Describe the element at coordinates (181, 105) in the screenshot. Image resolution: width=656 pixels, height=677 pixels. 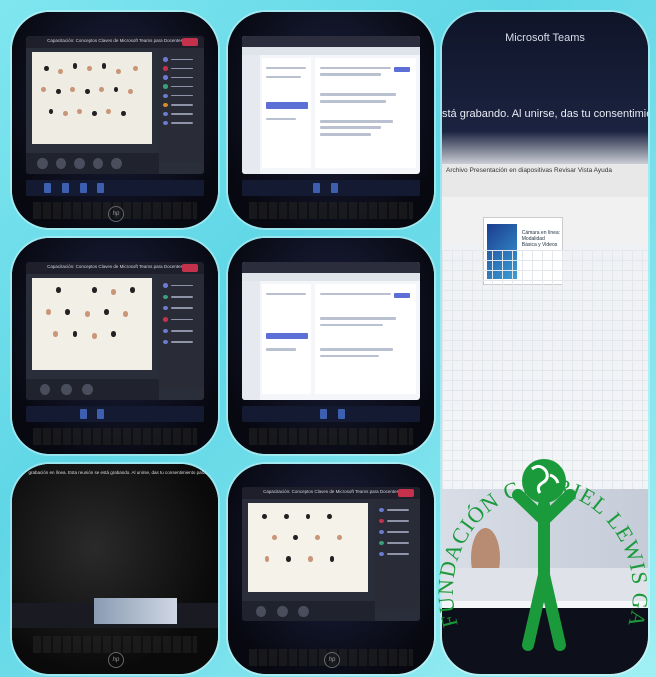
I see `participants-panel` at that location.